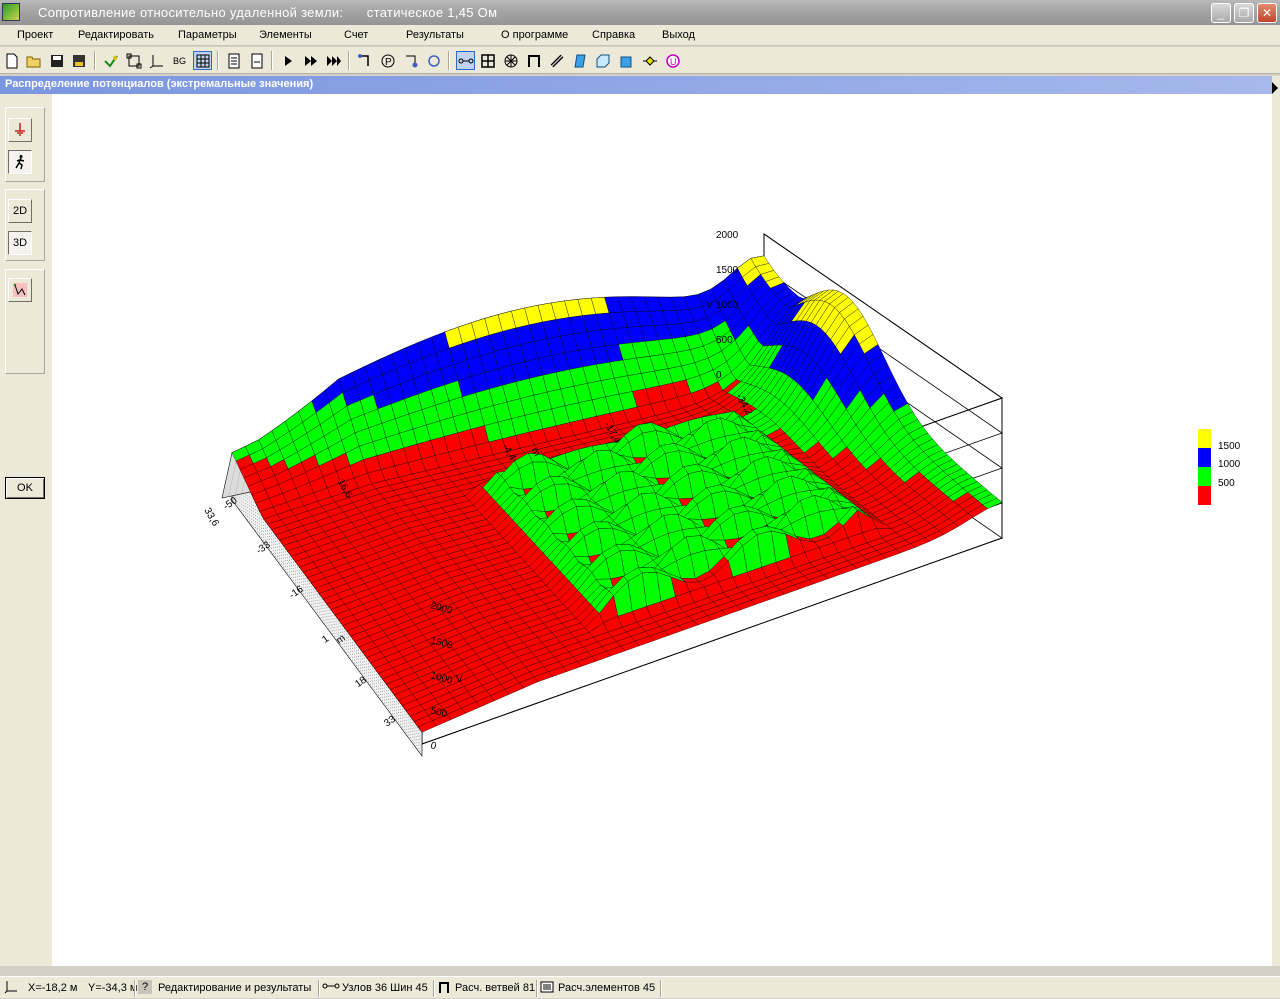 This screenshot has height=999, width=1280. Describe the element at coordinates (210, 517) in the screenshot. I see `y-tick-label: 33,6` at that location.